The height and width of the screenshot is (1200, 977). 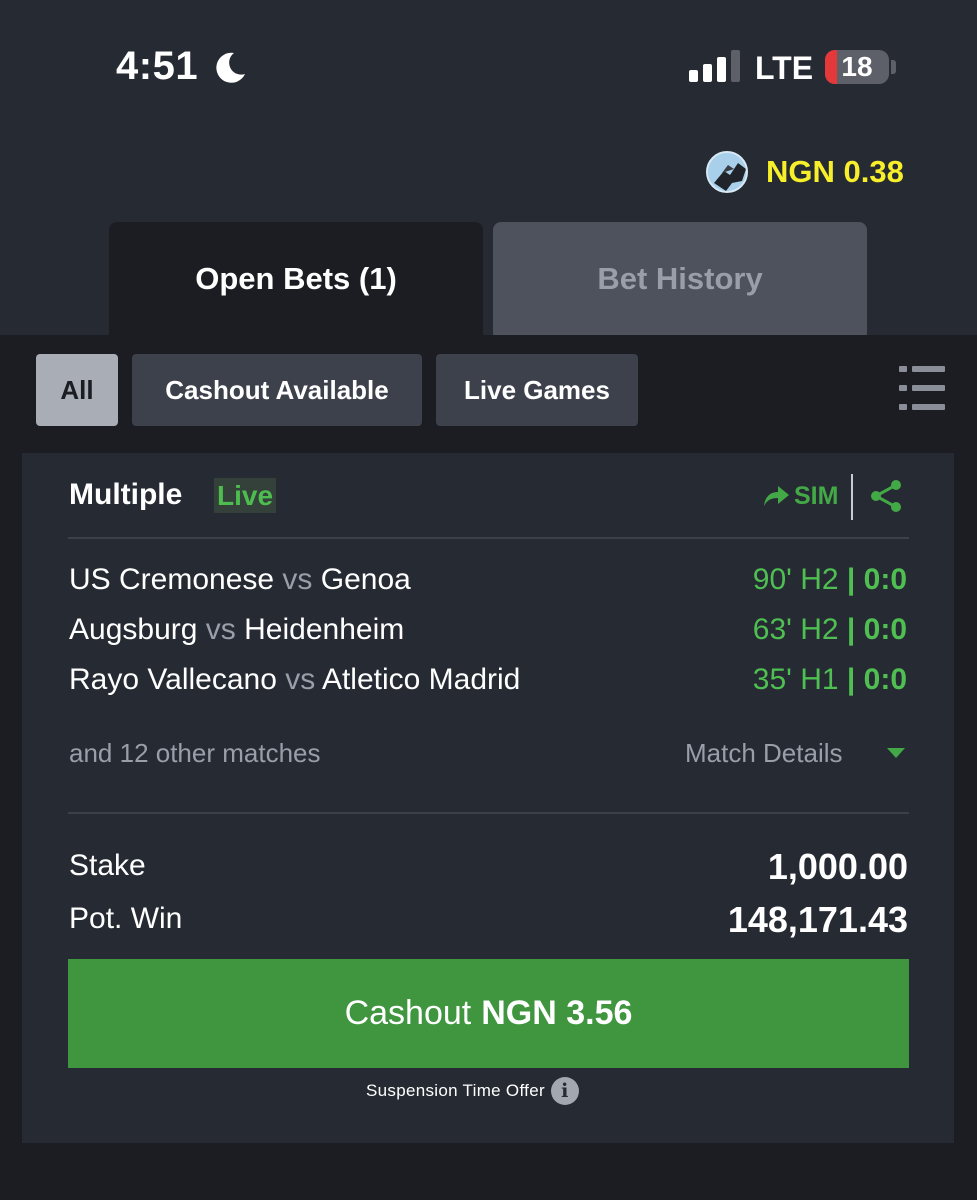 What do you see at coordinates (835, 172) in the screenshot?
I see `account-balance: NGN 0.38` at bounding box center [835, 172].